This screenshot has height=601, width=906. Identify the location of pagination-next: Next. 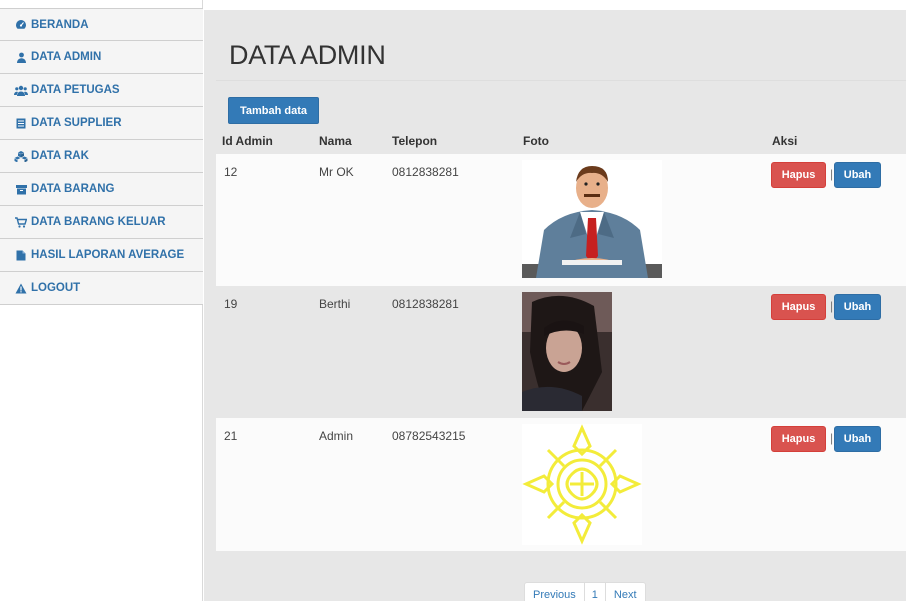
(625, 592).